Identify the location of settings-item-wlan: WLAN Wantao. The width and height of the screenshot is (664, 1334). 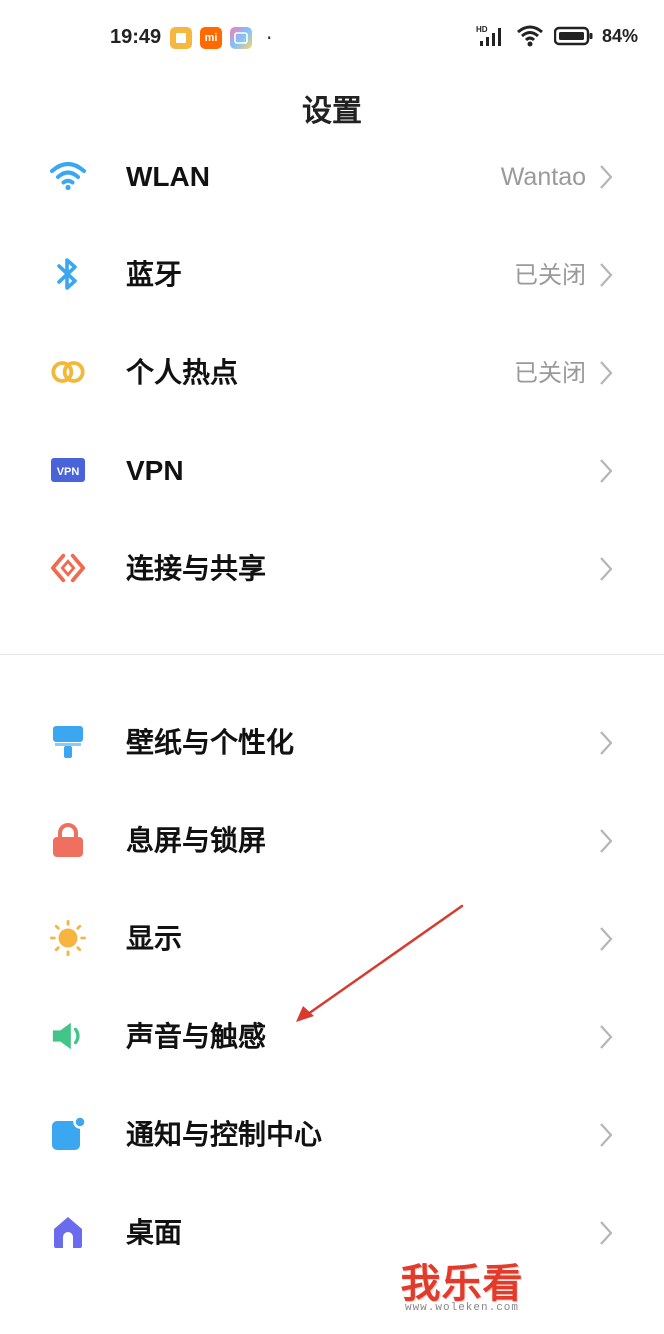
(332, 176).